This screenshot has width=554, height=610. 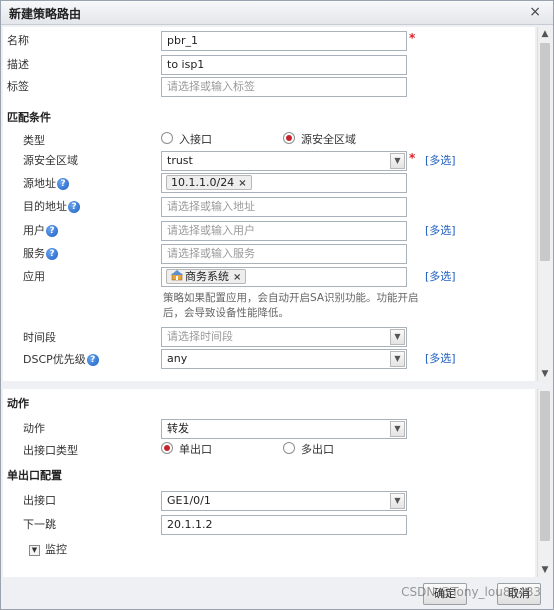 I want to click on match-section-title: 匹配条件, so click(x=29, y=117).